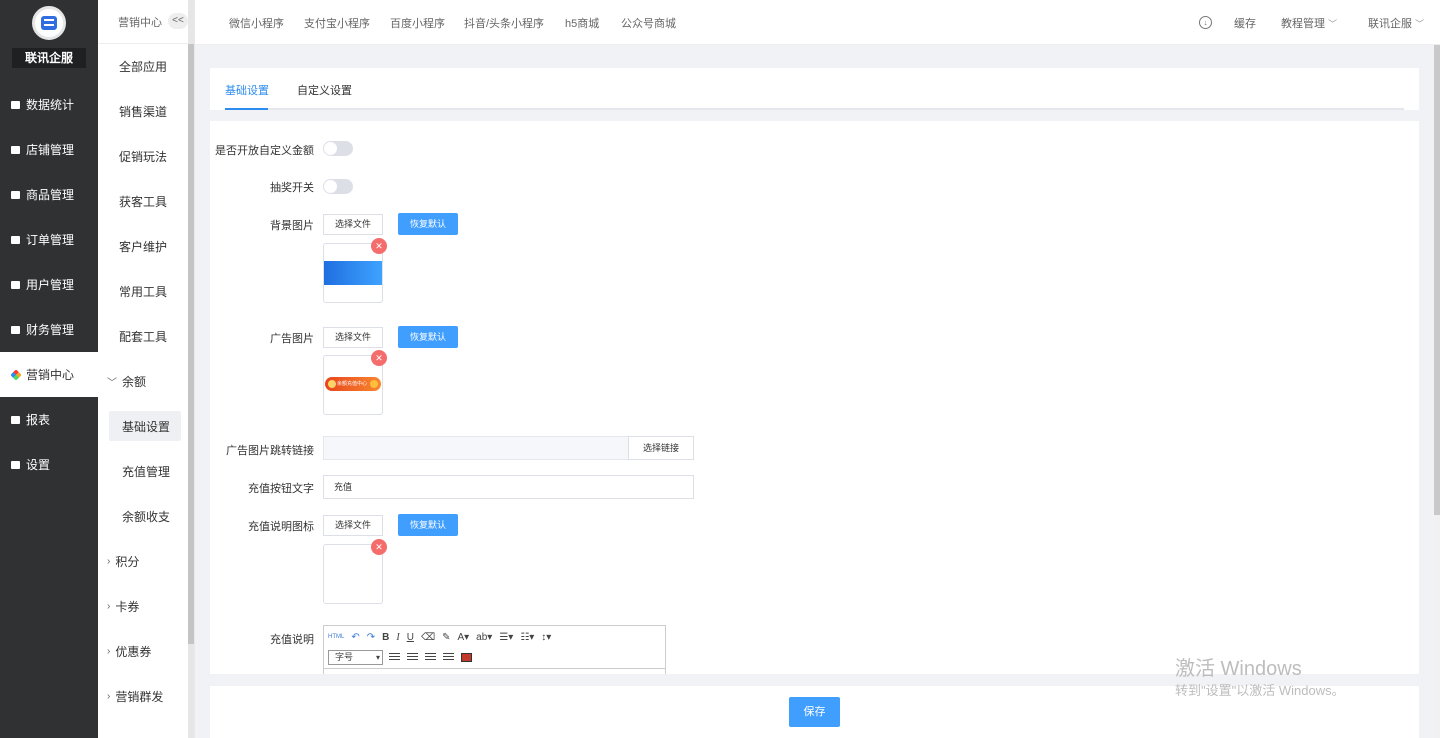 The image size is (1440, 738). I want to click on submenu-child-2: 余额收支, so click(146, 516).